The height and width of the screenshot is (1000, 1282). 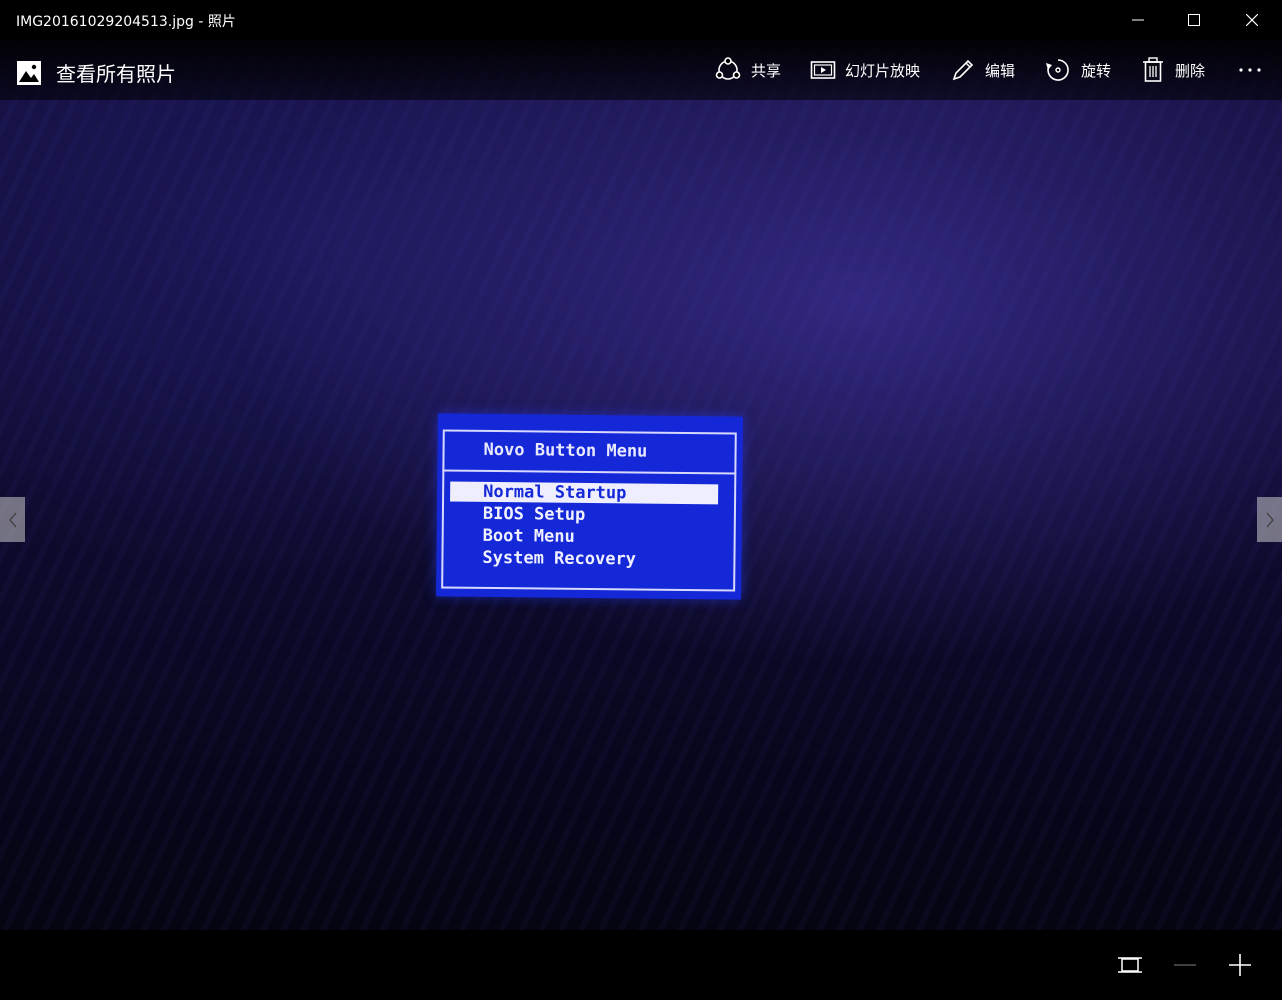 I want to click on next-photo-button, so click(x=1269, y=519).